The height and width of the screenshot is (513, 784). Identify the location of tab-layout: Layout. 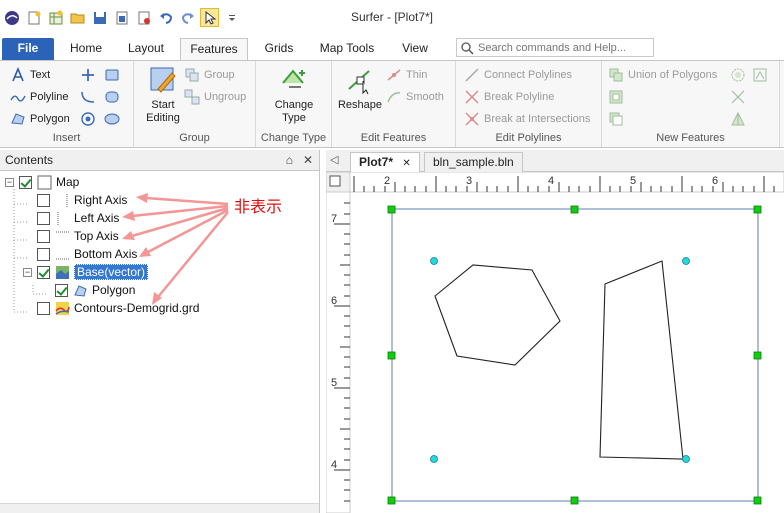
(146, 49).